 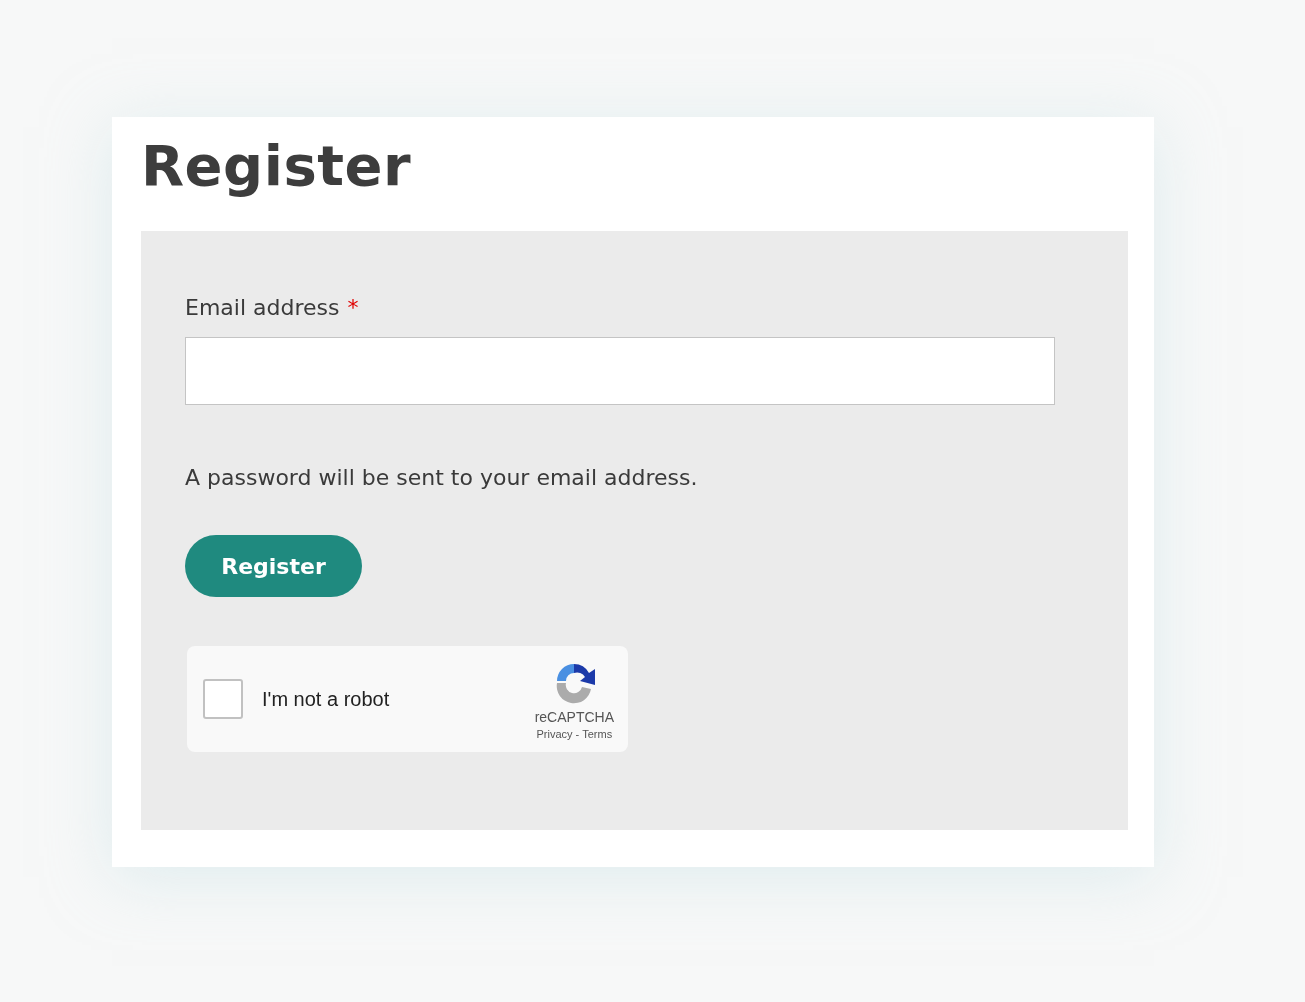 What do you see at coordinates (277, 166) in the screenshot?
I see `page-title: Register` at bounding box center [277, 166].